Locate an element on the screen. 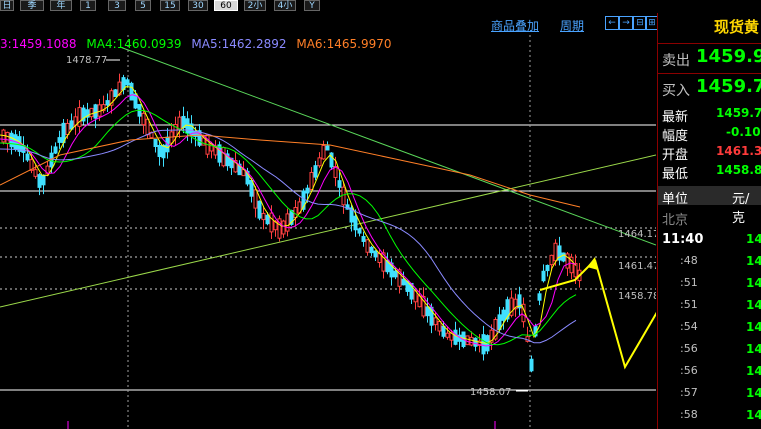 This screenshot has height=429, width=761. buy-row: 买入 1459.7 is located at coordinates (709, 86).